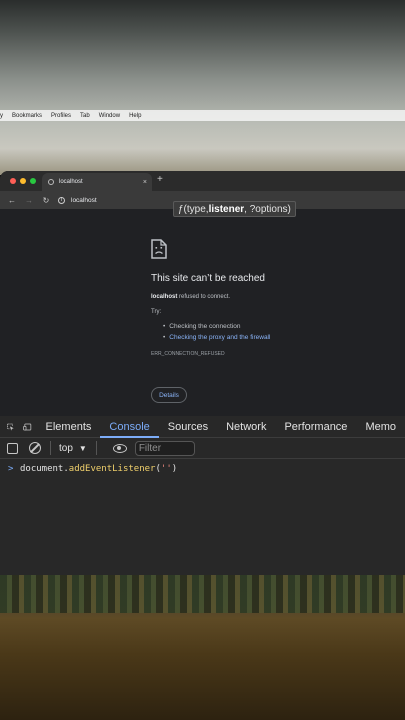 The width and height of the screenshot is (405, 720). I want to click on menu-item-help: Help, so click(135, 116).